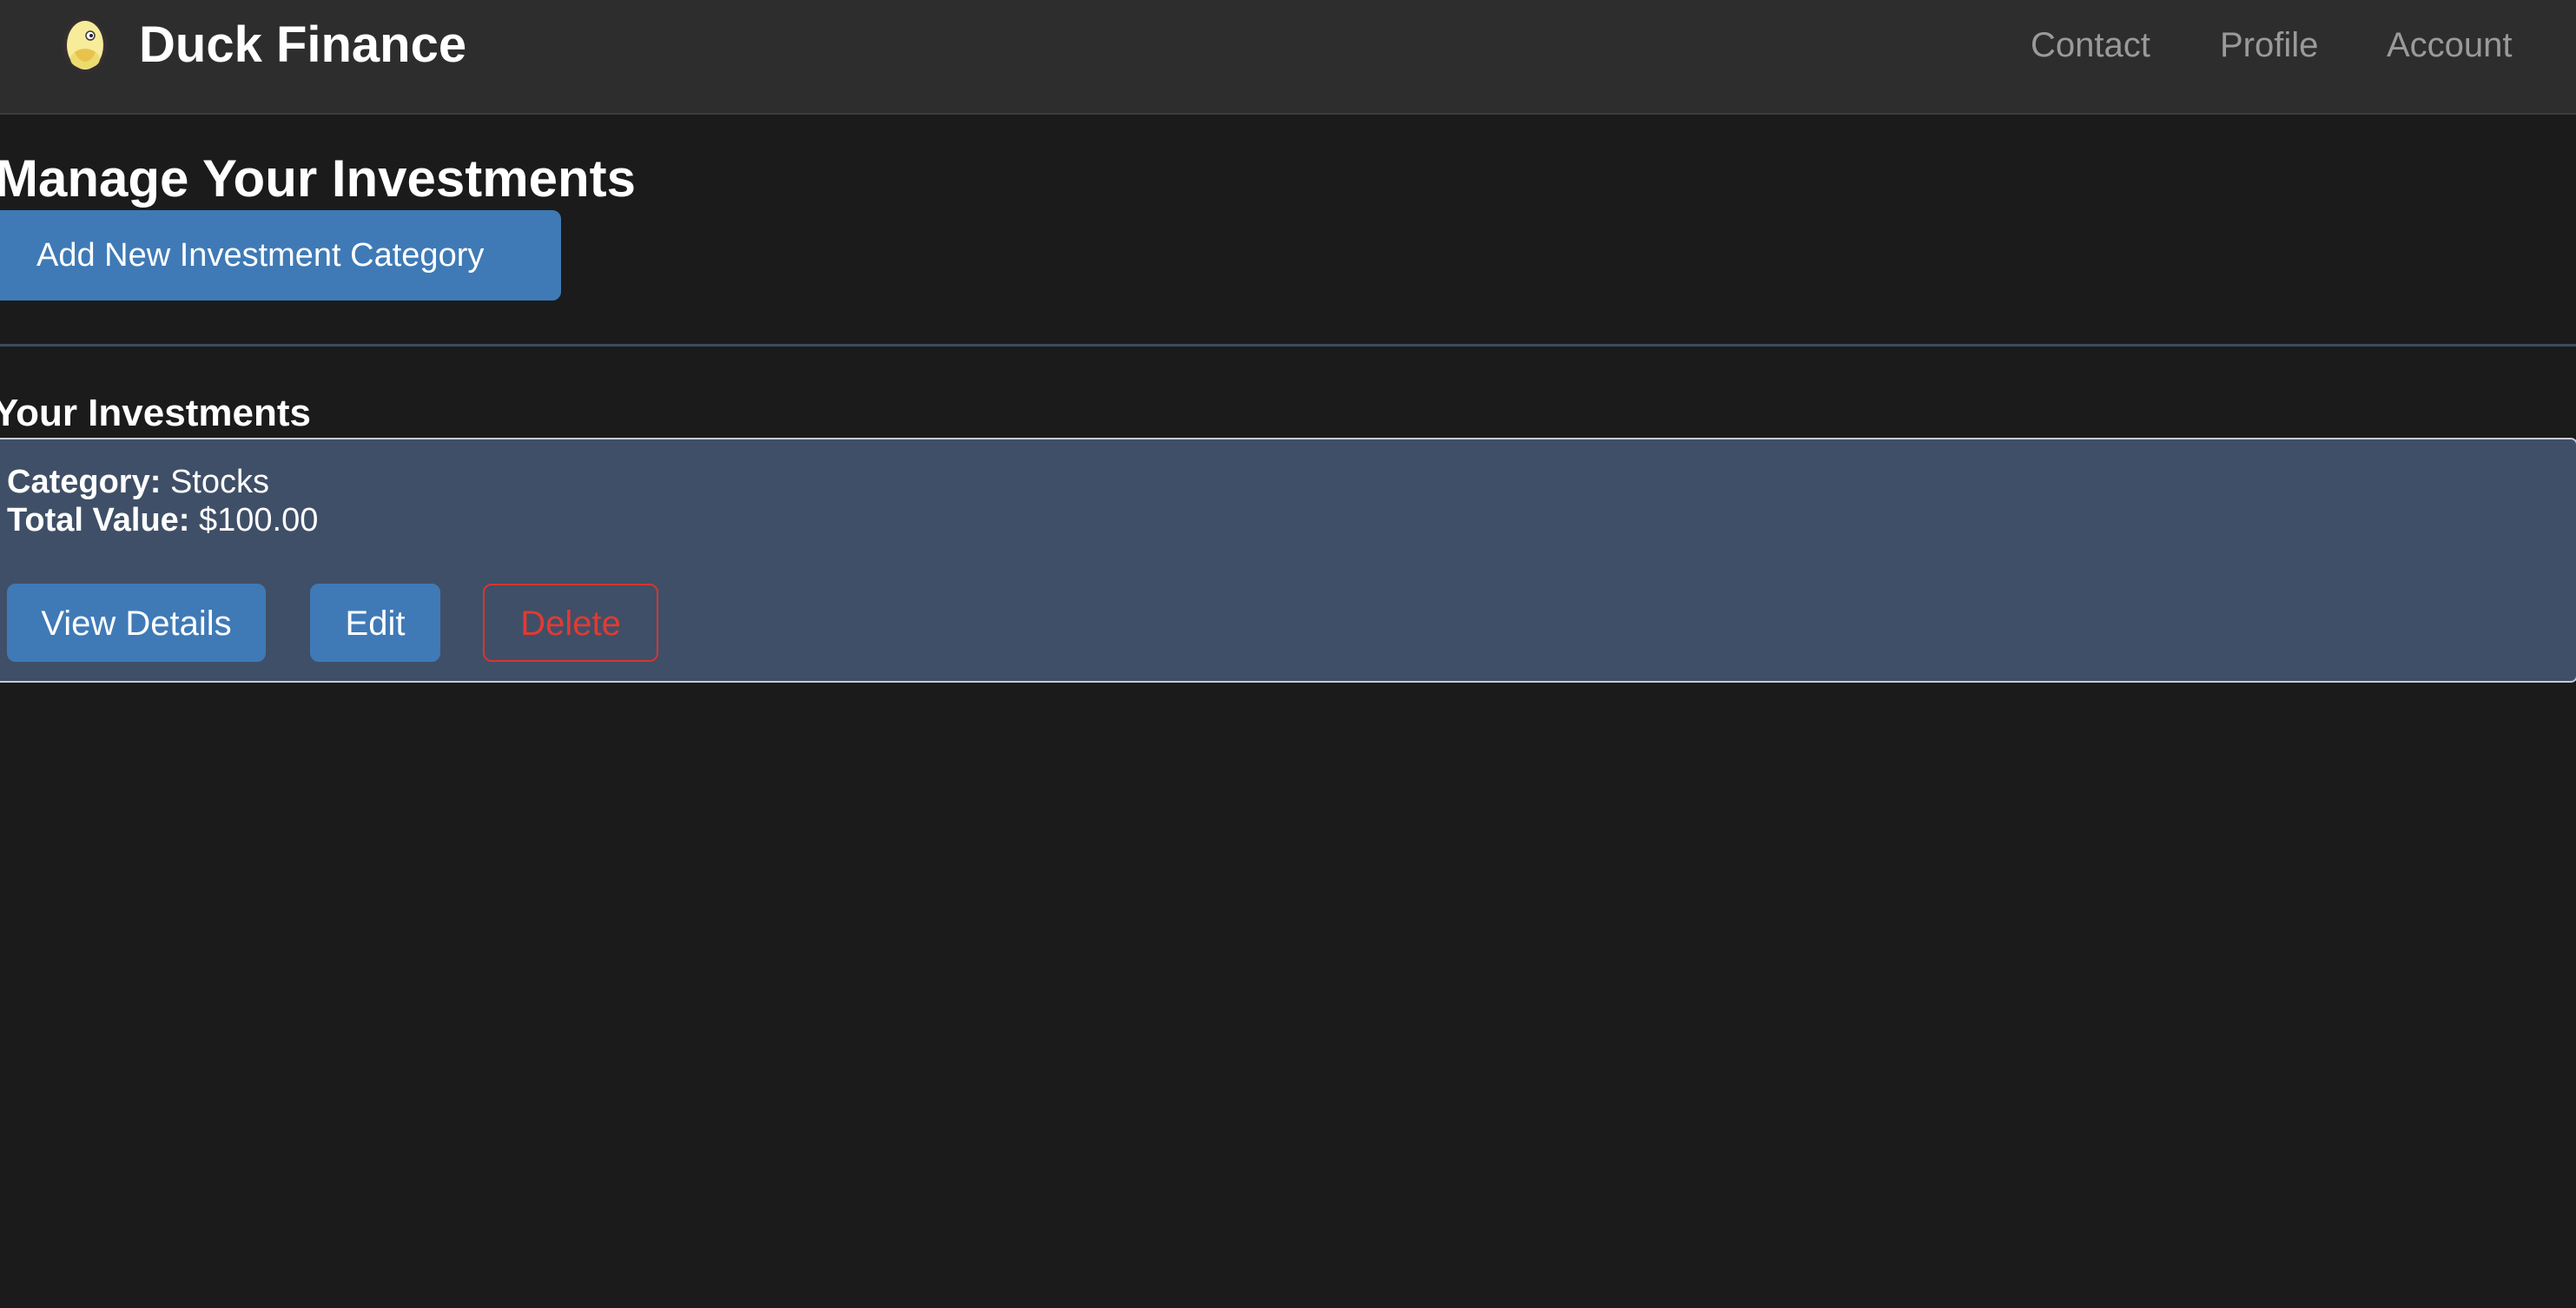  I want to click on nav-account-link: Account, so click(2450, 45).